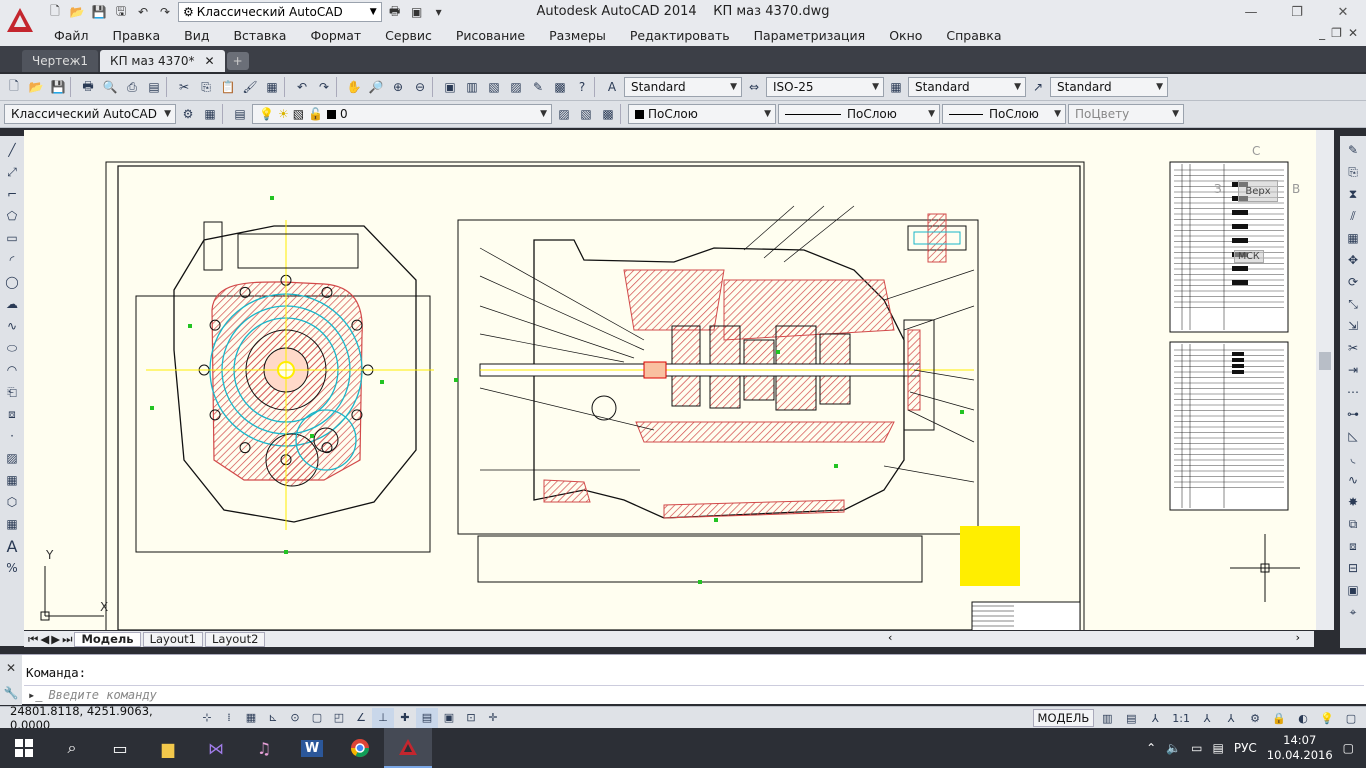 The image size is (1366, 768). I want to click on sheet-set-icon: ▨, so click(516, 87).